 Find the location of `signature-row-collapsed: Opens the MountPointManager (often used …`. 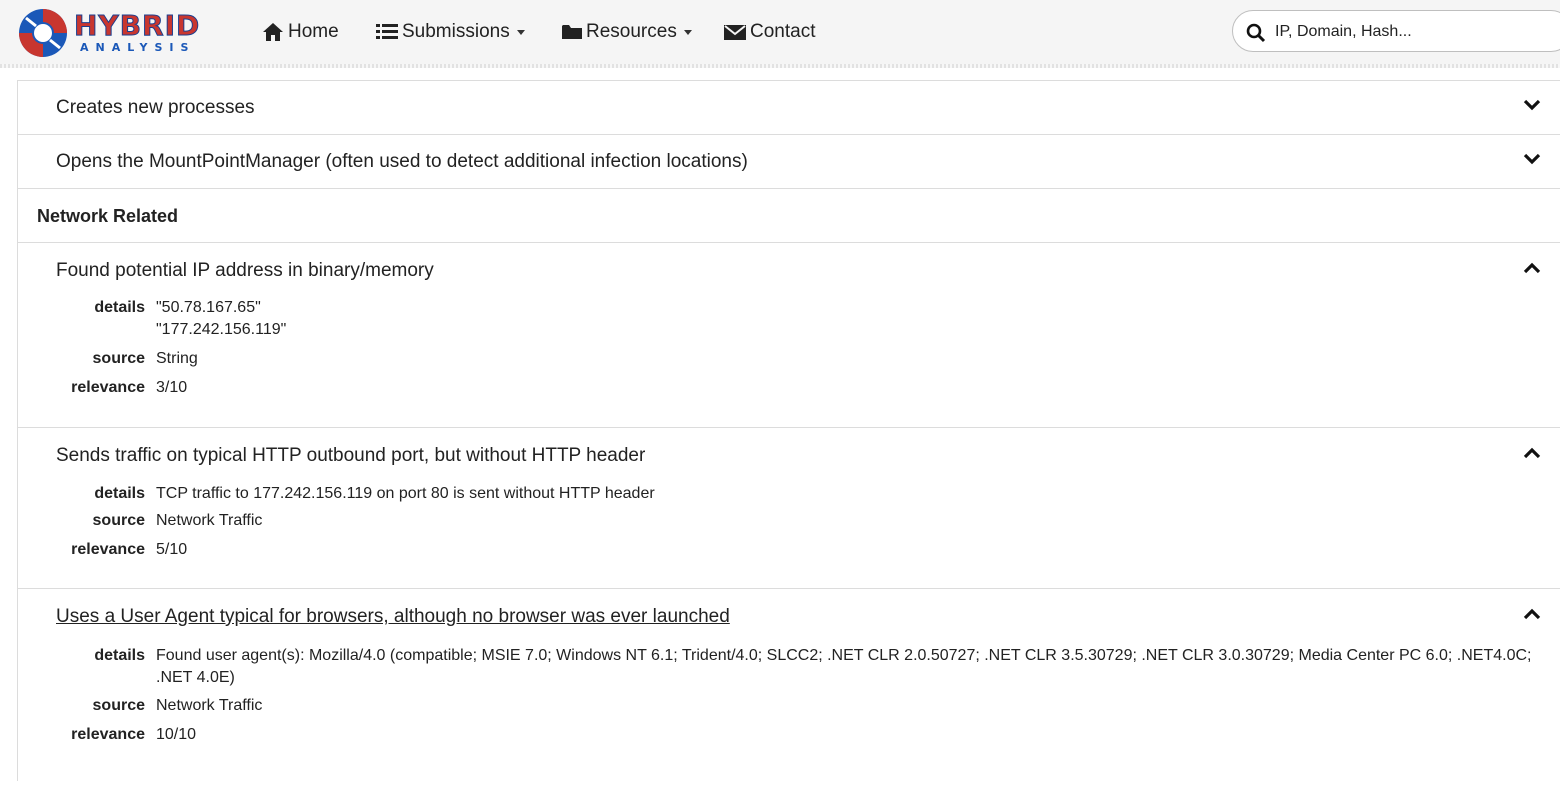

signature-row-collapsed: Opens the MountPointManager (often used … is located at coordinates (789, 162).